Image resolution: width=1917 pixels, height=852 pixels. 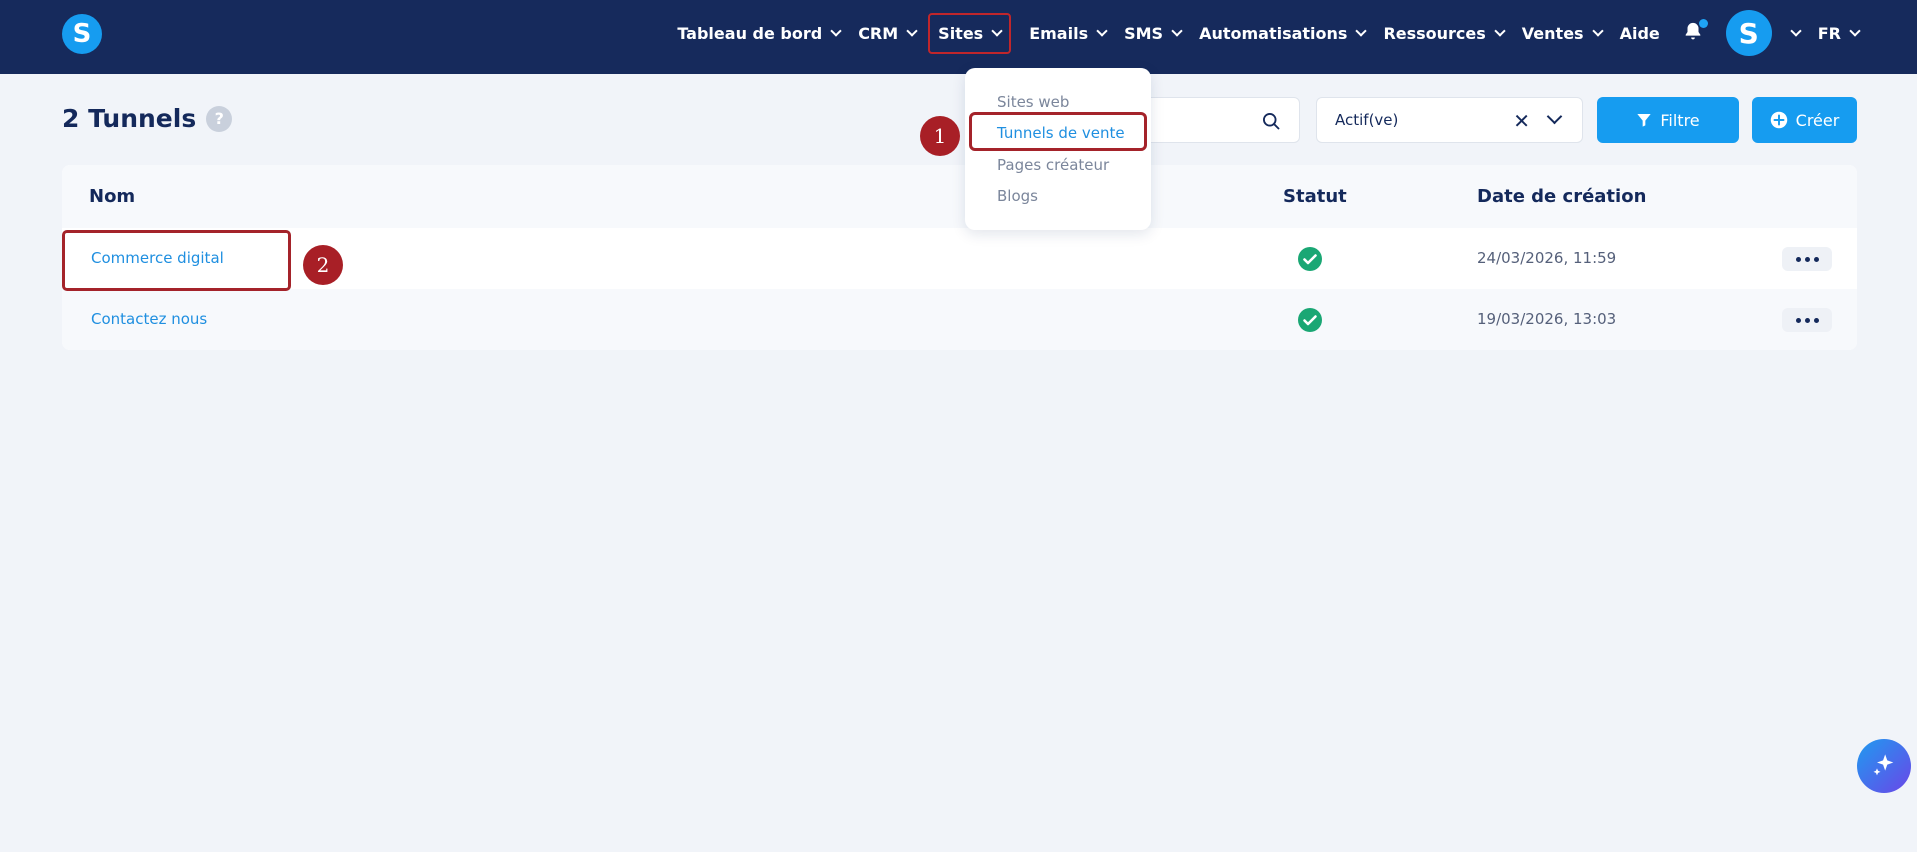 I want to click on created-date: 24/03/2026, 11:59, so click(x=1547, y=258).